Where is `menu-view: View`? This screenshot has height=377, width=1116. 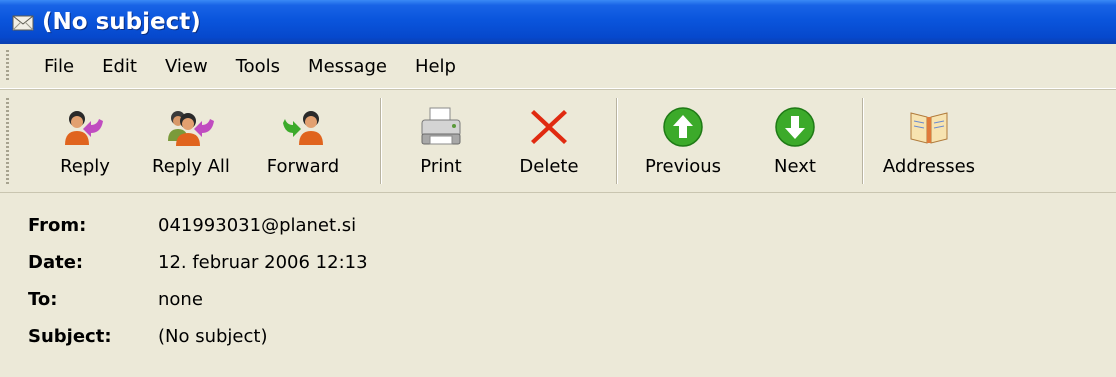 menu-view: View is located at coordinates (186, 66).